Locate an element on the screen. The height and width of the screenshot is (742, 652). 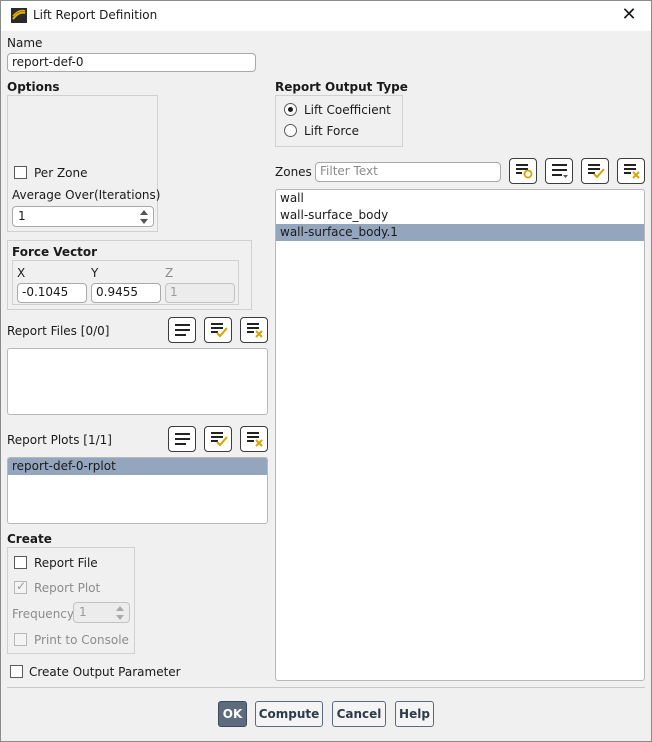
frequency-label: Frequency is located at coordinates (43, 614).